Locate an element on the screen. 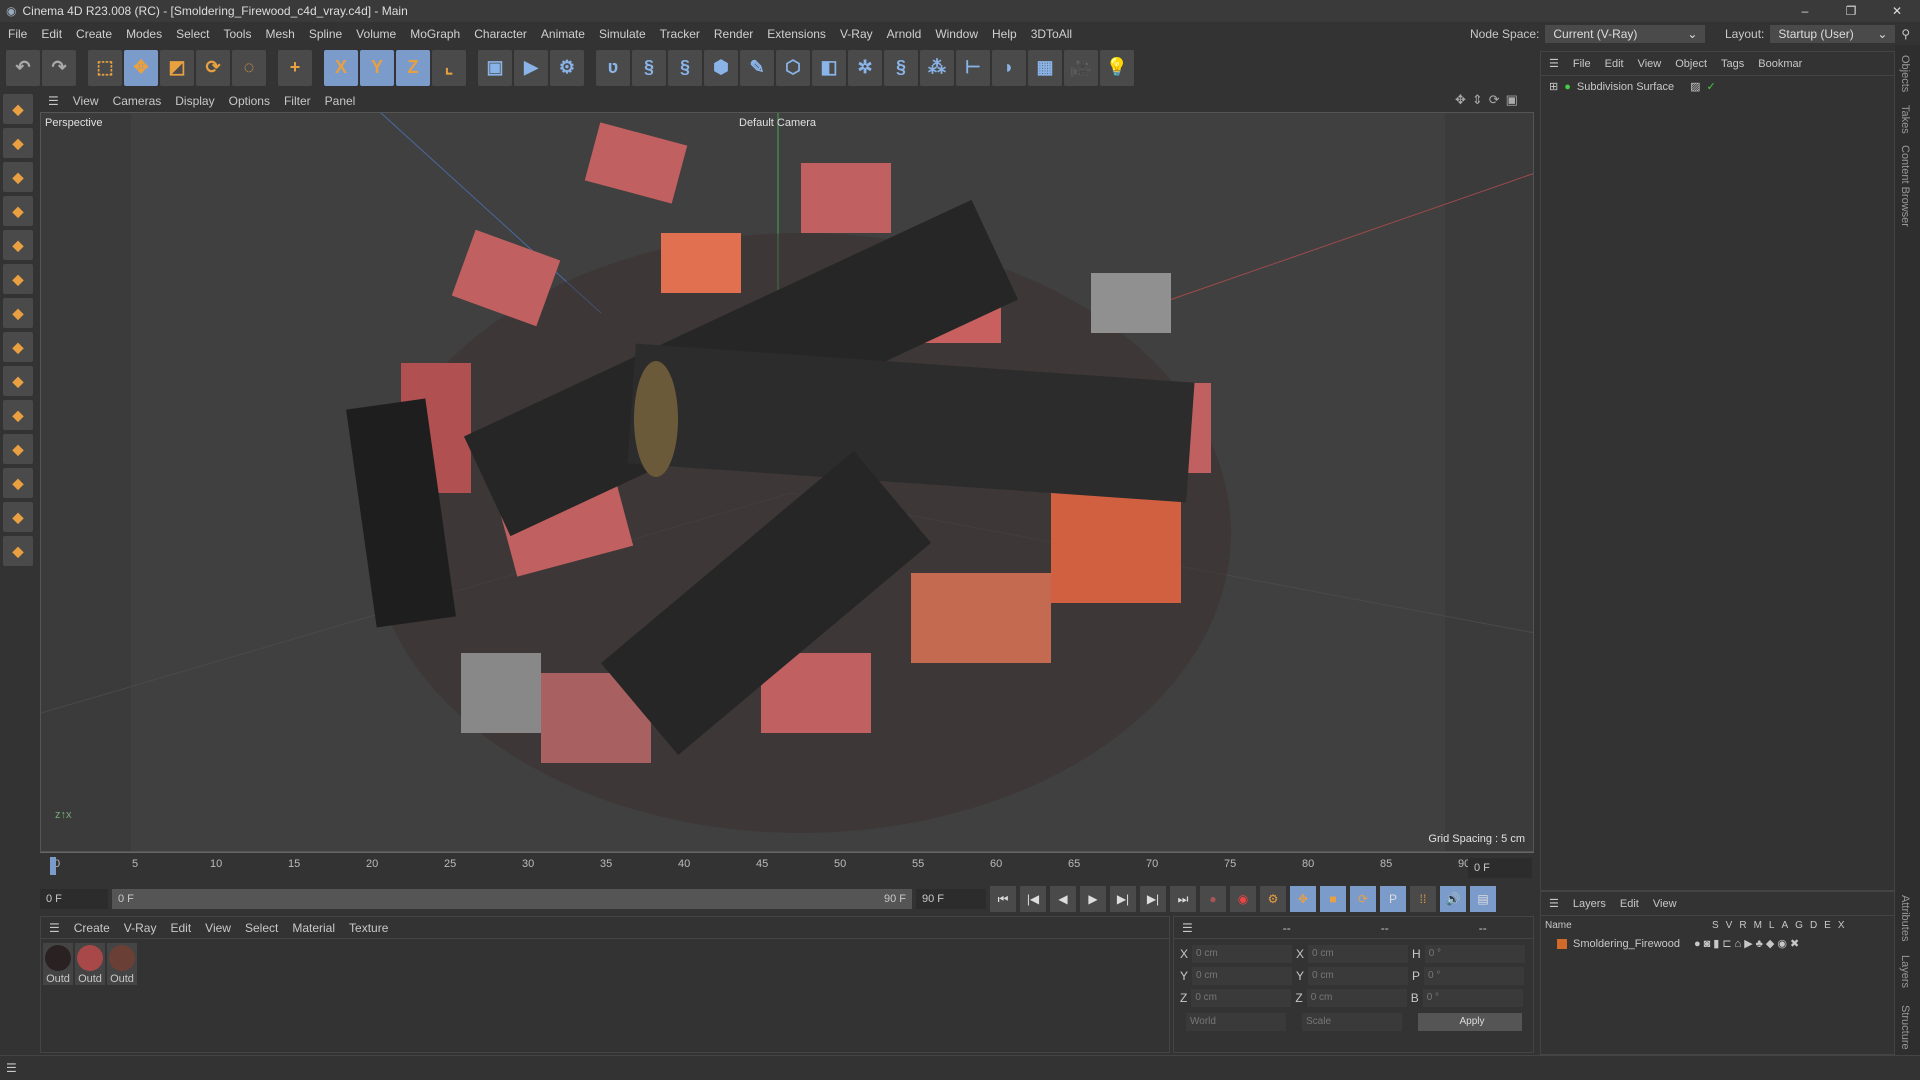 The height and width of the screenshot is (1080, 1920). add-icon: + is located at coordinates (295, 67).